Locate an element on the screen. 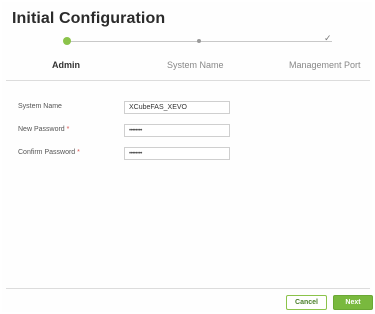 The image size is (375, 314). step-admin-active-dot-icon is located at coordinates (67, 41).